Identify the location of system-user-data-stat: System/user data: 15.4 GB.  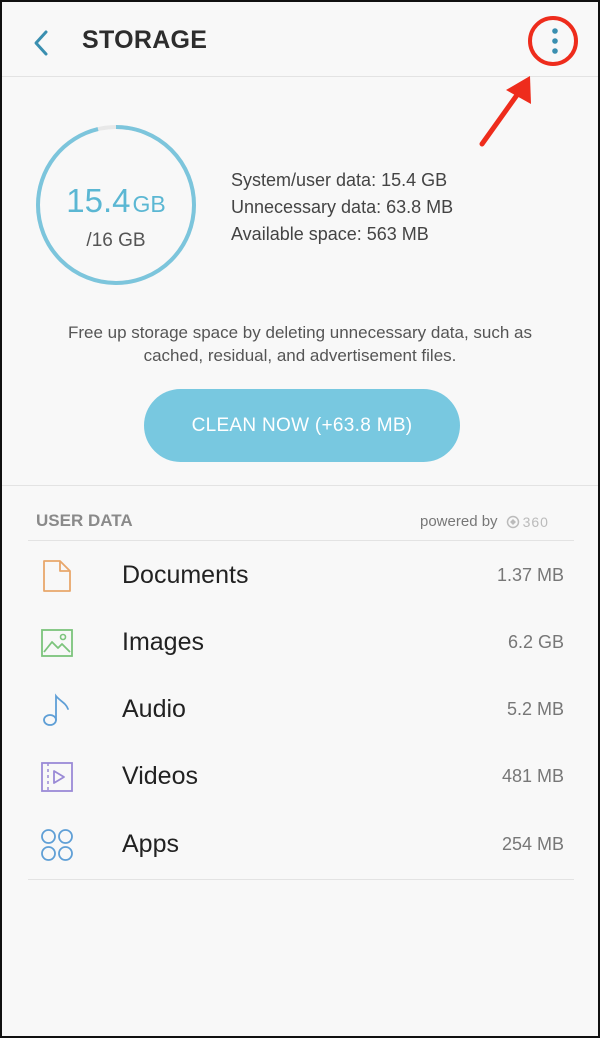
(339, 180).